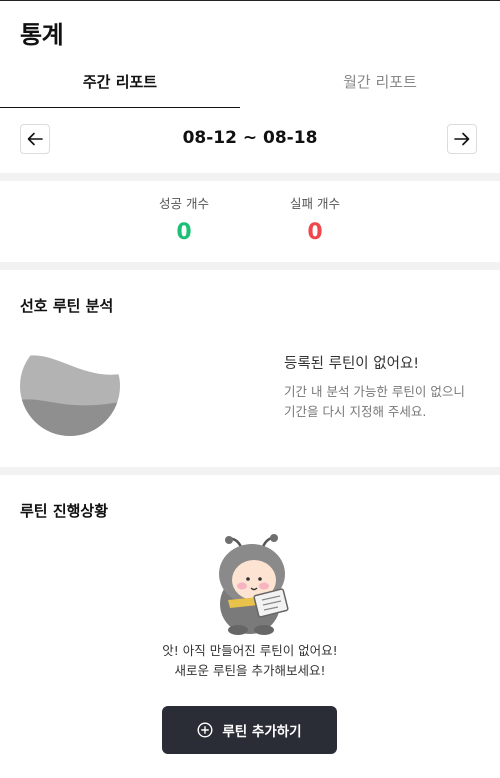 The image size is (500, 778). I want to click on add-routine-button: 루틴 추가하기, so click(249, 730).